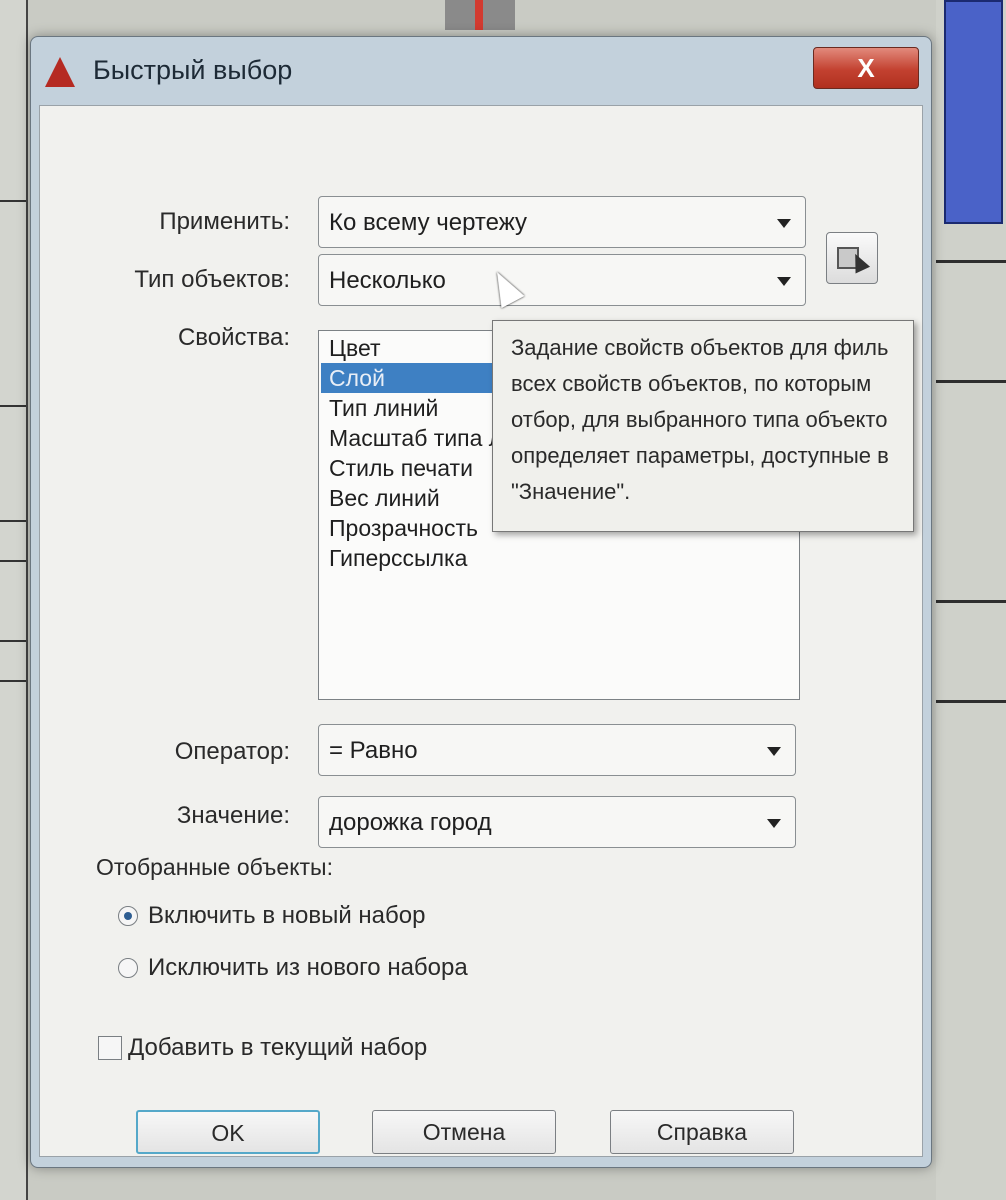 Image resolution: width=1006 pixels, height=1200 pixels. Describe the element at coordinates (212, 279) in the screenshot. I see `object-type-label: Тип объектов:` at that location.